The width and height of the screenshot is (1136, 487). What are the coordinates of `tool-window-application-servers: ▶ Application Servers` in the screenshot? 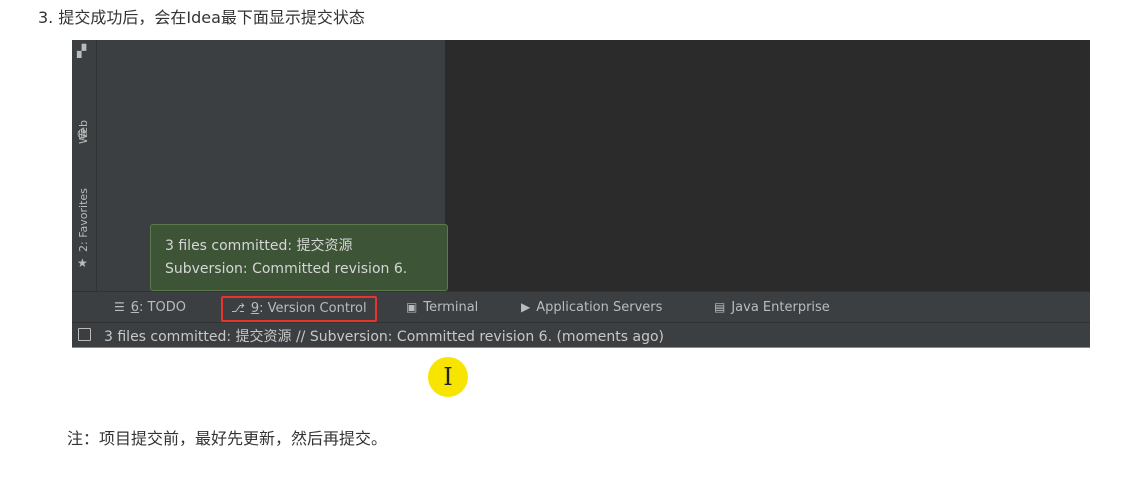 It's located at (591, 307).